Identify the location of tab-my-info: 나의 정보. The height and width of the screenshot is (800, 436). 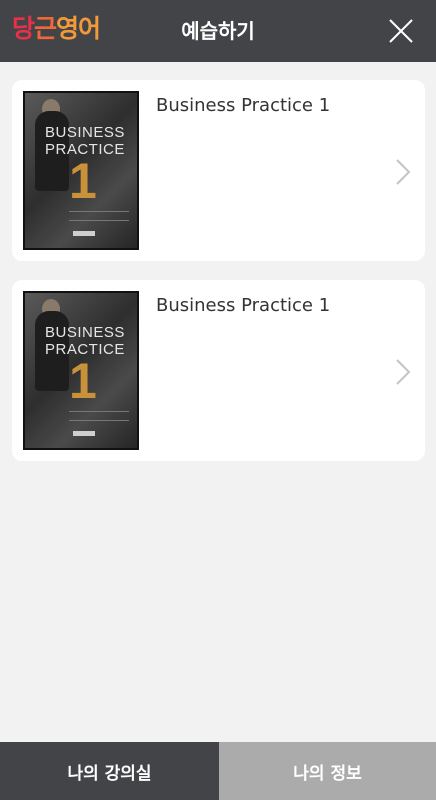
(327, 771).